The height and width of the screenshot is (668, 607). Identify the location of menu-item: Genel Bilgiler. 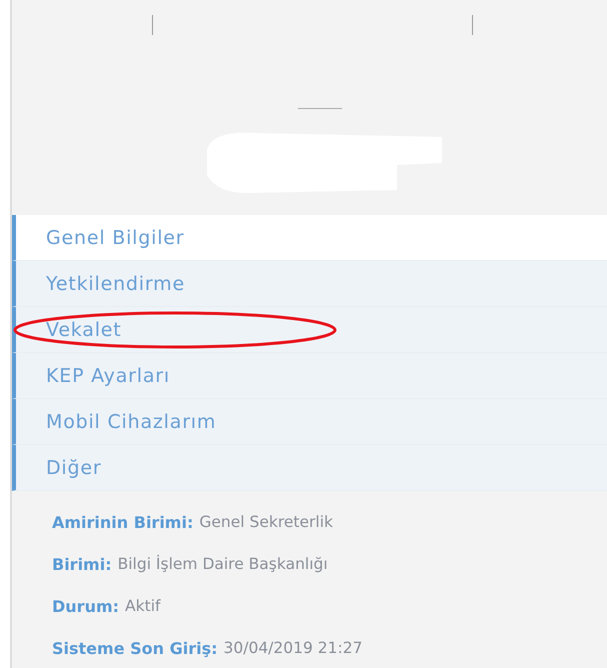
(309, 238).